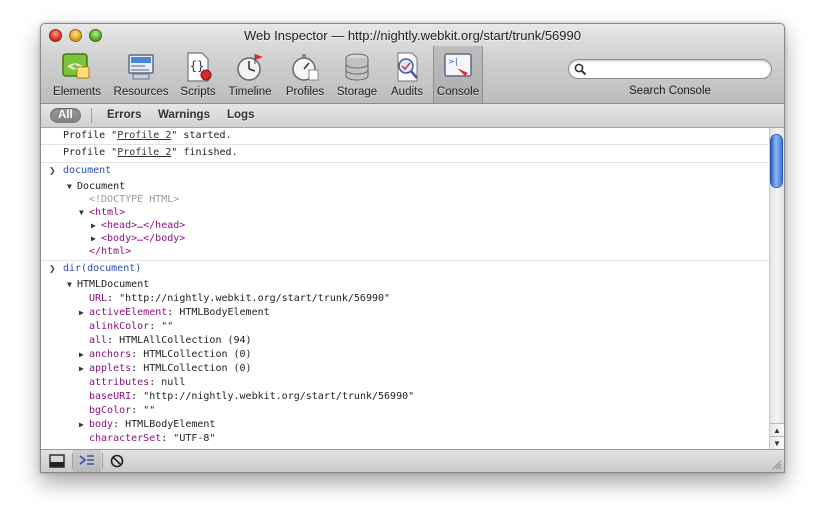  I want to click on scripts-icon: {}, so click(199, 67).